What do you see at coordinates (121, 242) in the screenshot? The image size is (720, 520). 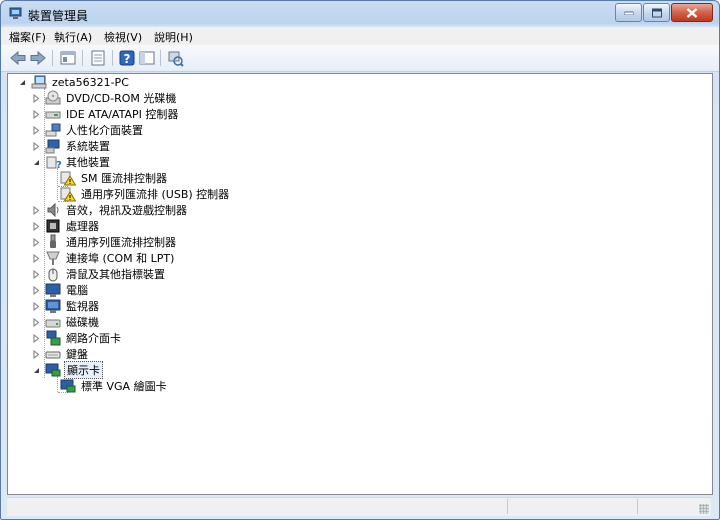 I see `tree-label: 通用序列匯流排控制器` at bounding box center [121, 242].